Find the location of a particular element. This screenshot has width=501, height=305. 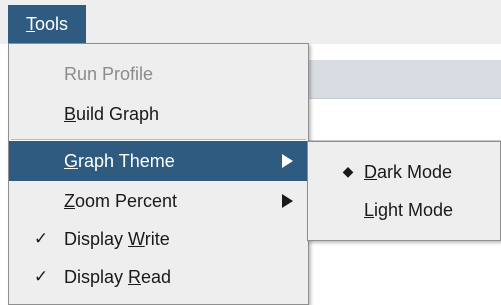

build-graph-label: Build Graph is located at coordinates (112, 113).